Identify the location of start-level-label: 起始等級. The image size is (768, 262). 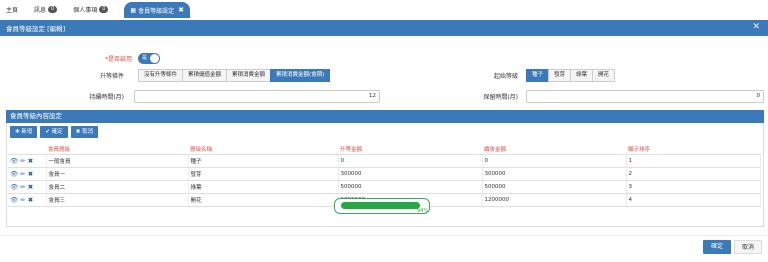
(505, 76).